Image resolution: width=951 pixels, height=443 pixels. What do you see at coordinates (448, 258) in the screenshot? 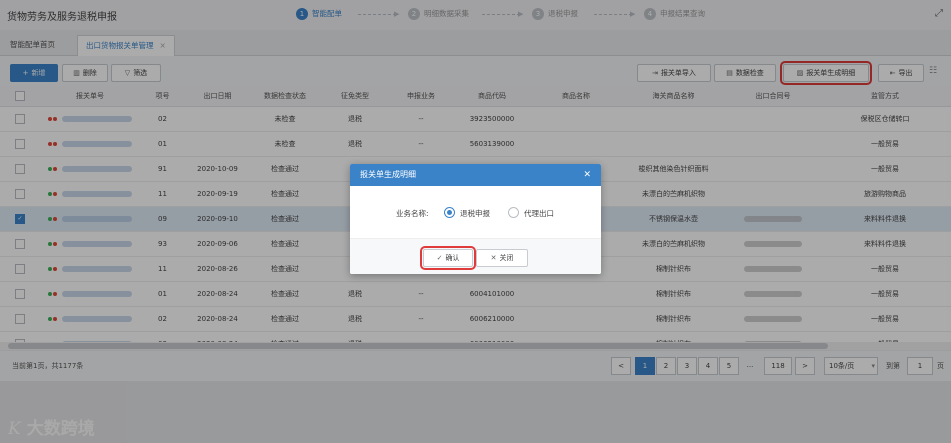
I see `confirm-button: ✓ 确认` at bounding box center [448, 258].